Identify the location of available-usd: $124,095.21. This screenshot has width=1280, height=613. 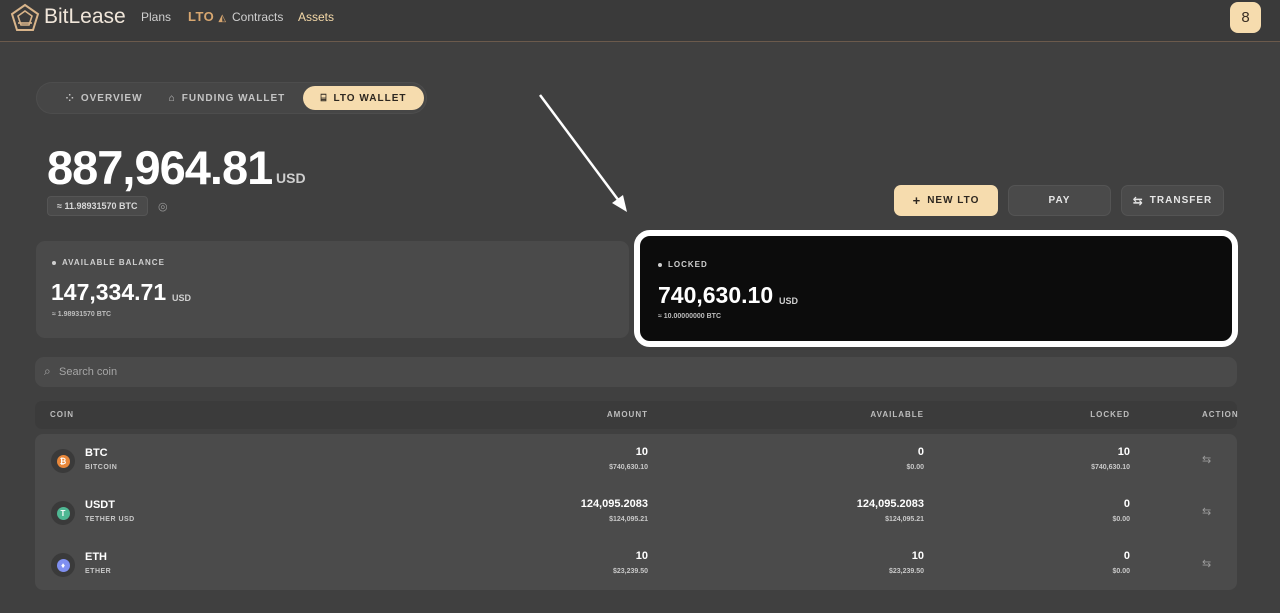
(904, 519).